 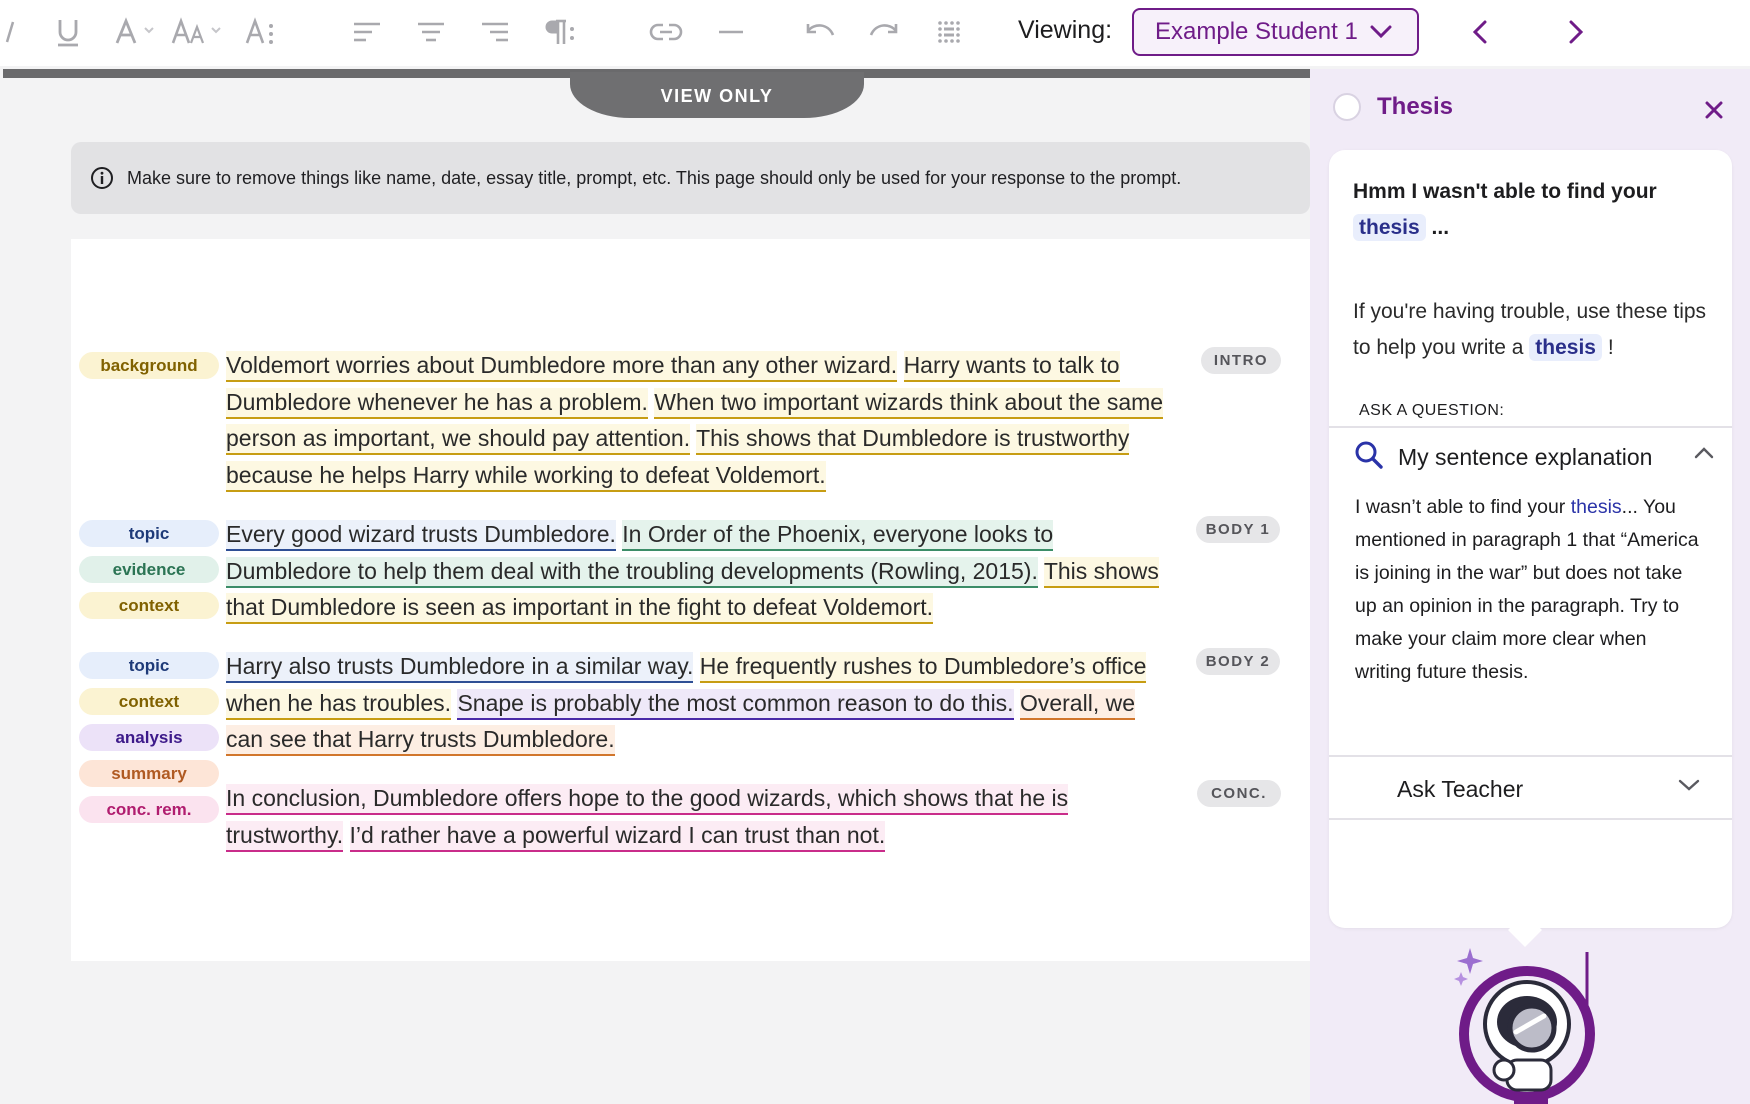 I want to click on question-accordion: My sentence explanation, so click(x=1534, y=457).